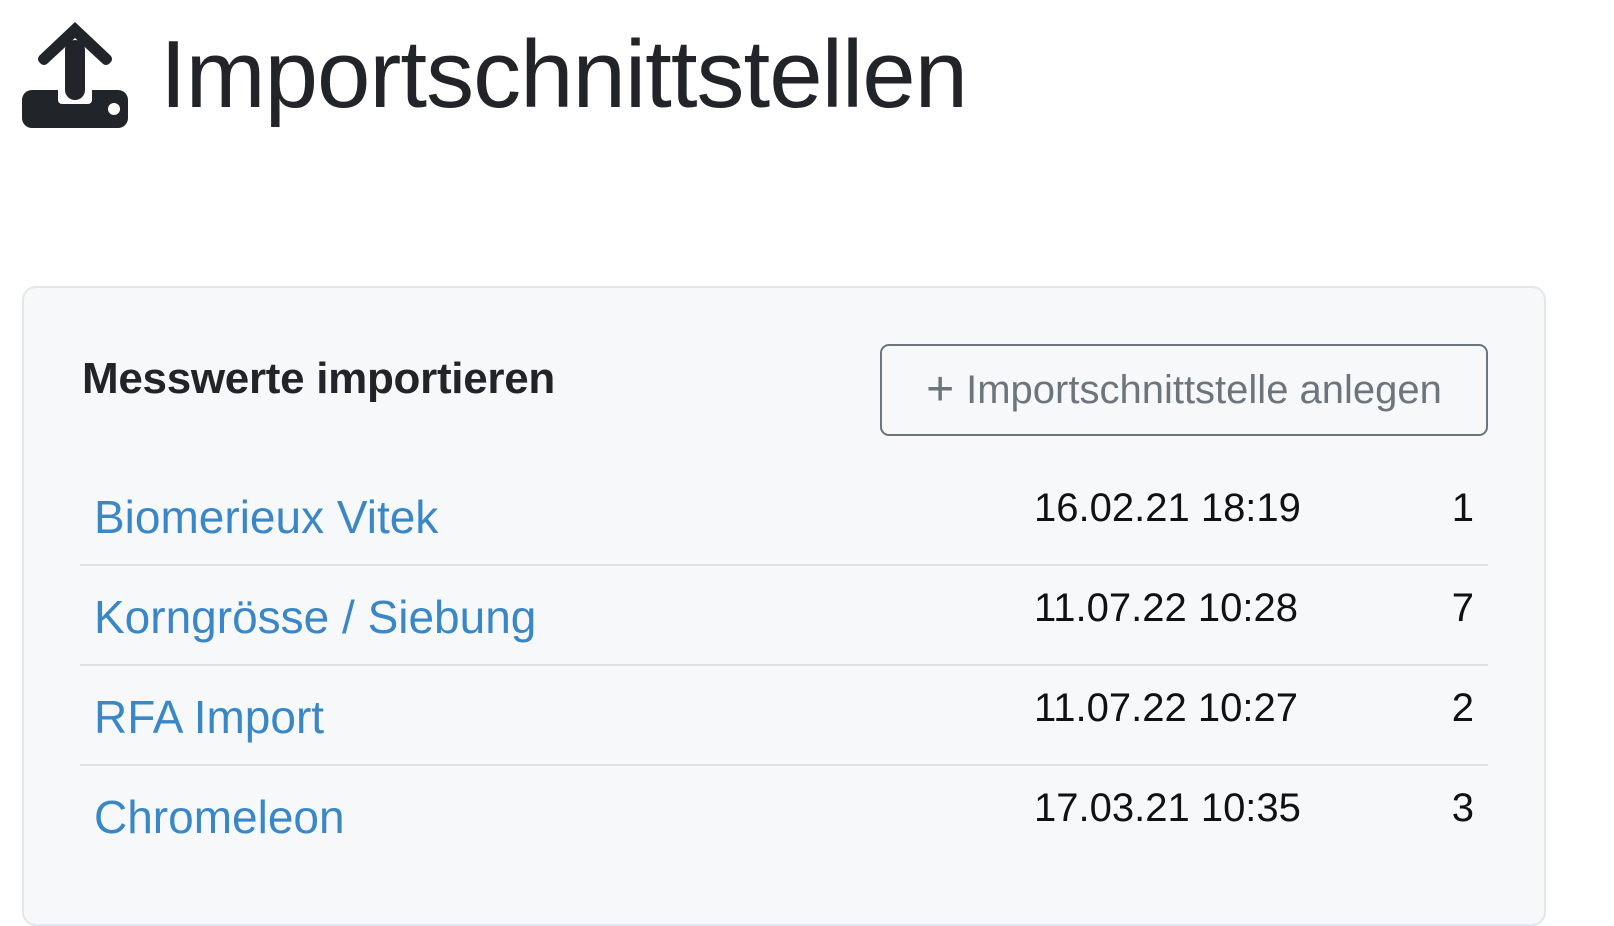 The height and width of the screenshot is (926, 1614). I want to click on plus-icon: +, so click(940, 389).